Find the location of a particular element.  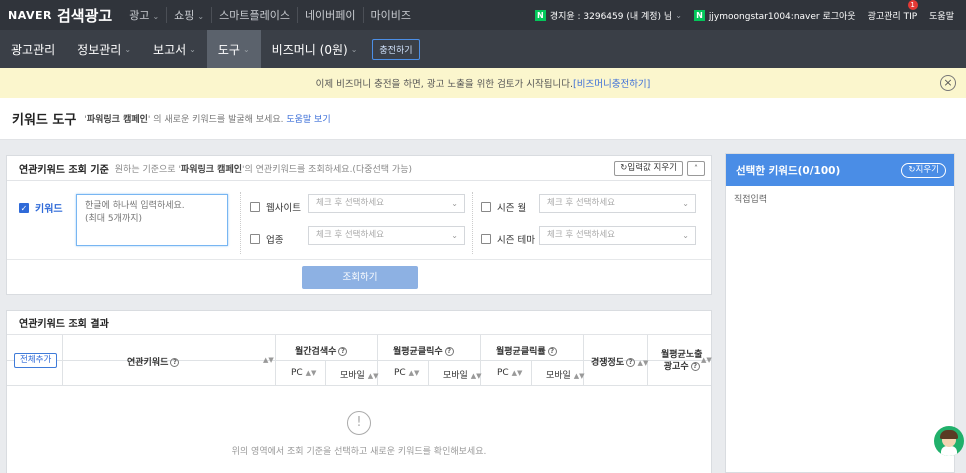

top-nav-shopping: 쇼핑 ⌄ is located at coordinates (188, 15).